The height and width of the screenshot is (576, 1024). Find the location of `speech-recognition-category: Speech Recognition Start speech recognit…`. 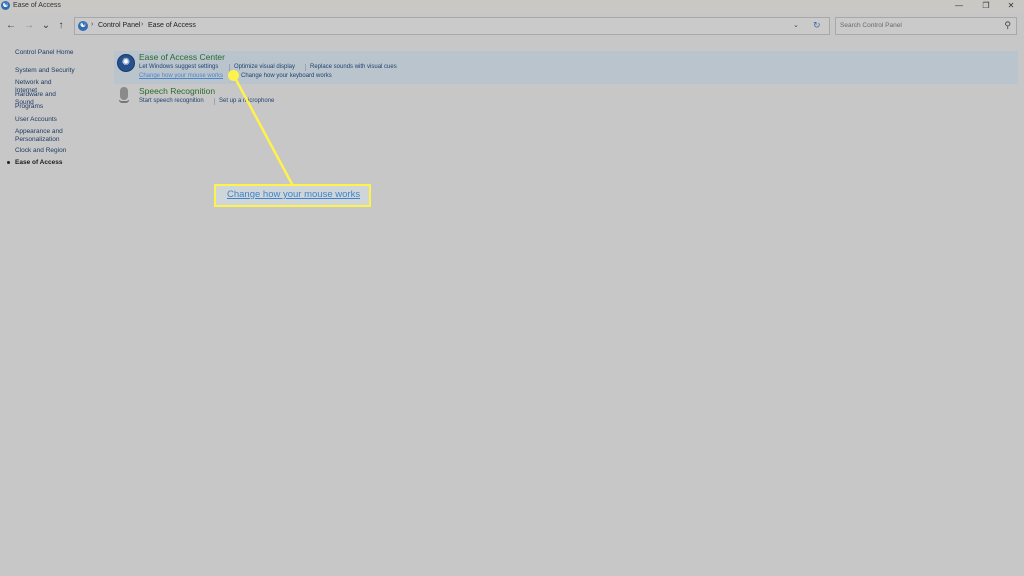

speech-recognition-category: Speech Recognition Start speech recognit… is located at coordinates (264, 97).